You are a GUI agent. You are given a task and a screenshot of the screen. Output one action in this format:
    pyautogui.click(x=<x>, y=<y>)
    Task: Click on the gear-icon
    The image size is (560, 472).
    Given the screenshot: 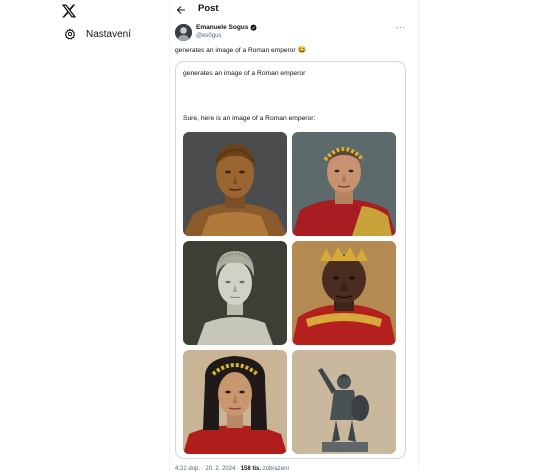 What is the action you would take?
    pyautogui.click(x=70, y=34)
    